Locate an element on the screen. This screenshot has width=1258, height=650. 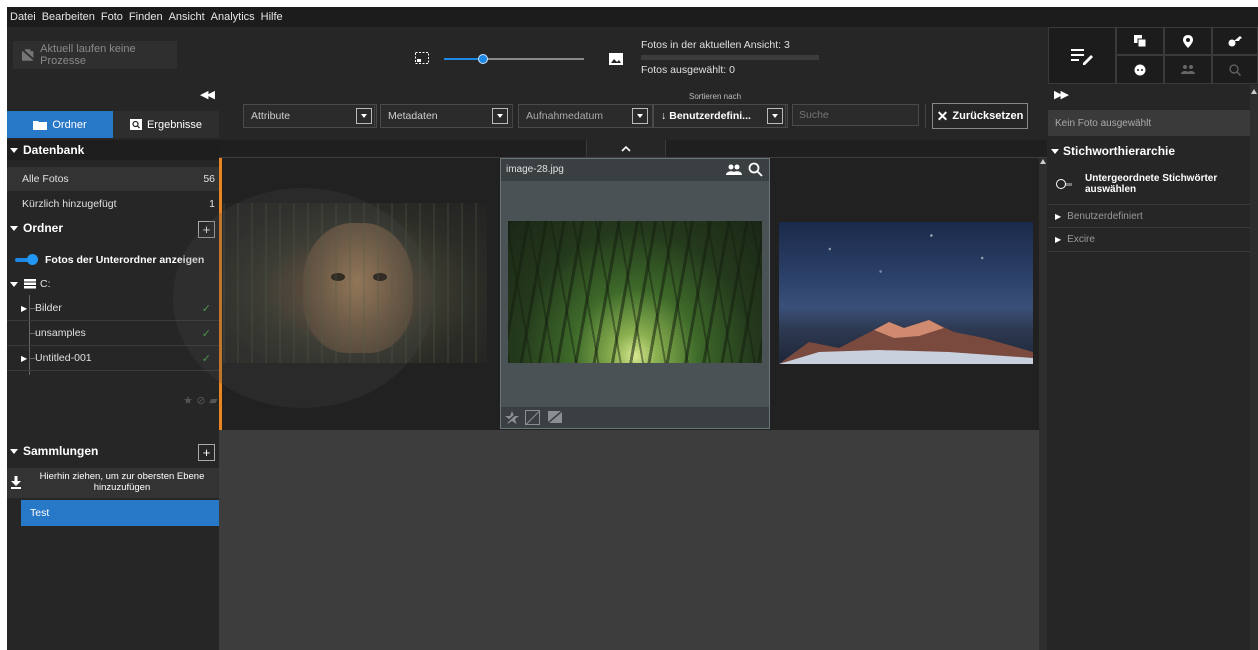
location-tool is located at coordinates (1188, 41).